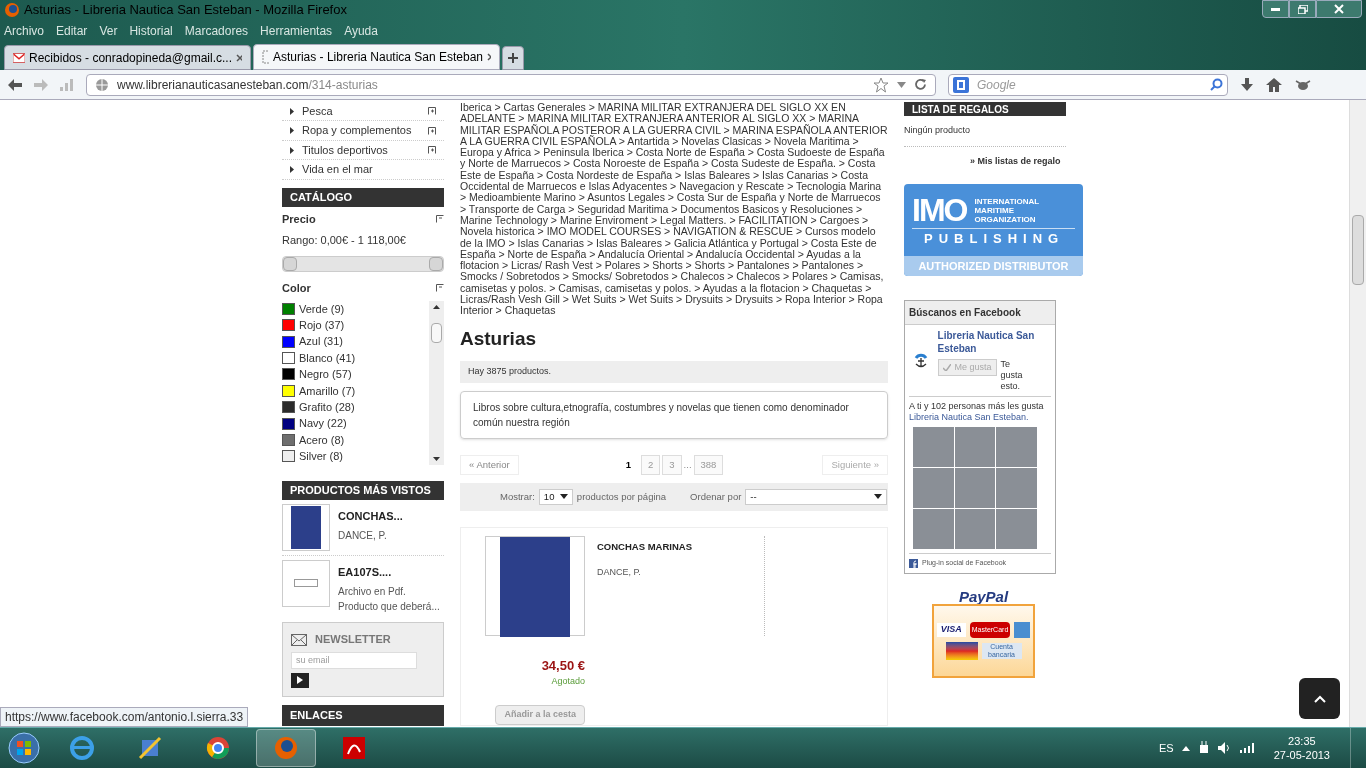 This screenshot has height=768, width=1366. What do you see at coordinates (535, 585) in the screenshot?
I see `book-cover` at bounding box center [535, 585].